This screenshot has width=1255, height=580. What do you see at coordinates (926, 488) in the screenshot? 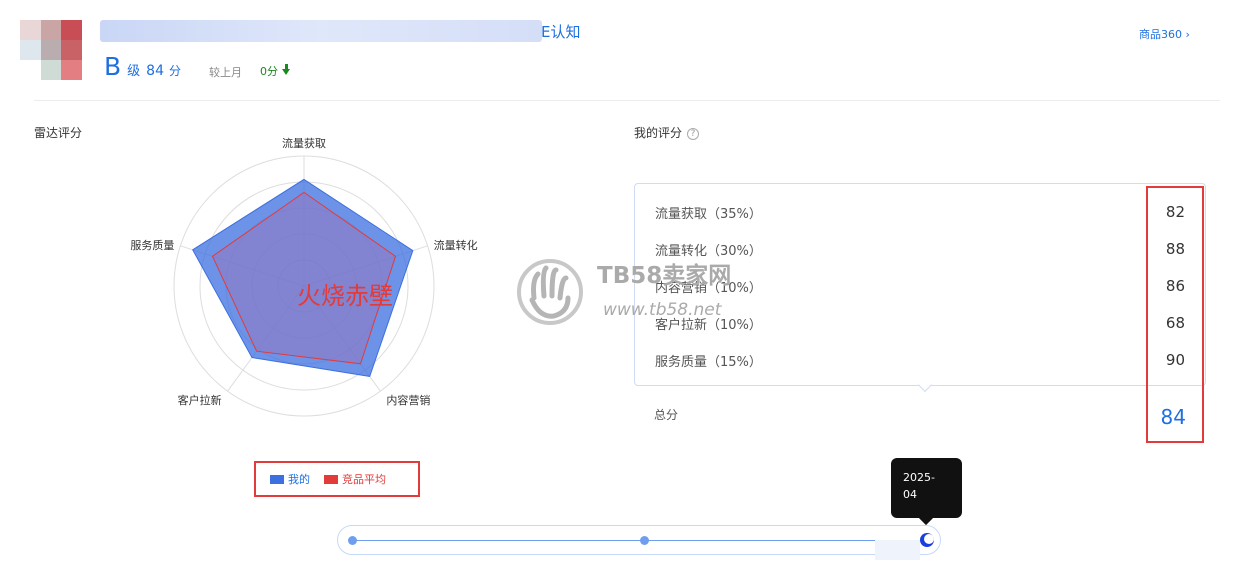
I see `timeline-tooltip: 2025- 04` at bounding box center [926, 488].